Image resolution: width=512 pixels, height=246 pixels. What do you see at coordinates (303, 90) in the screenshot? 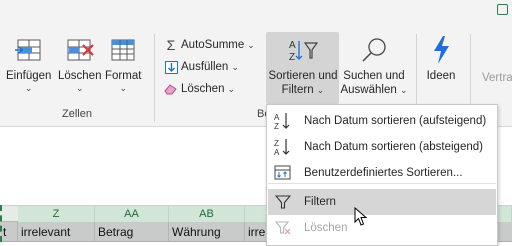
I see `sort-filter-label-line2: Filtern ⌄` at bounding box center [303, 90].